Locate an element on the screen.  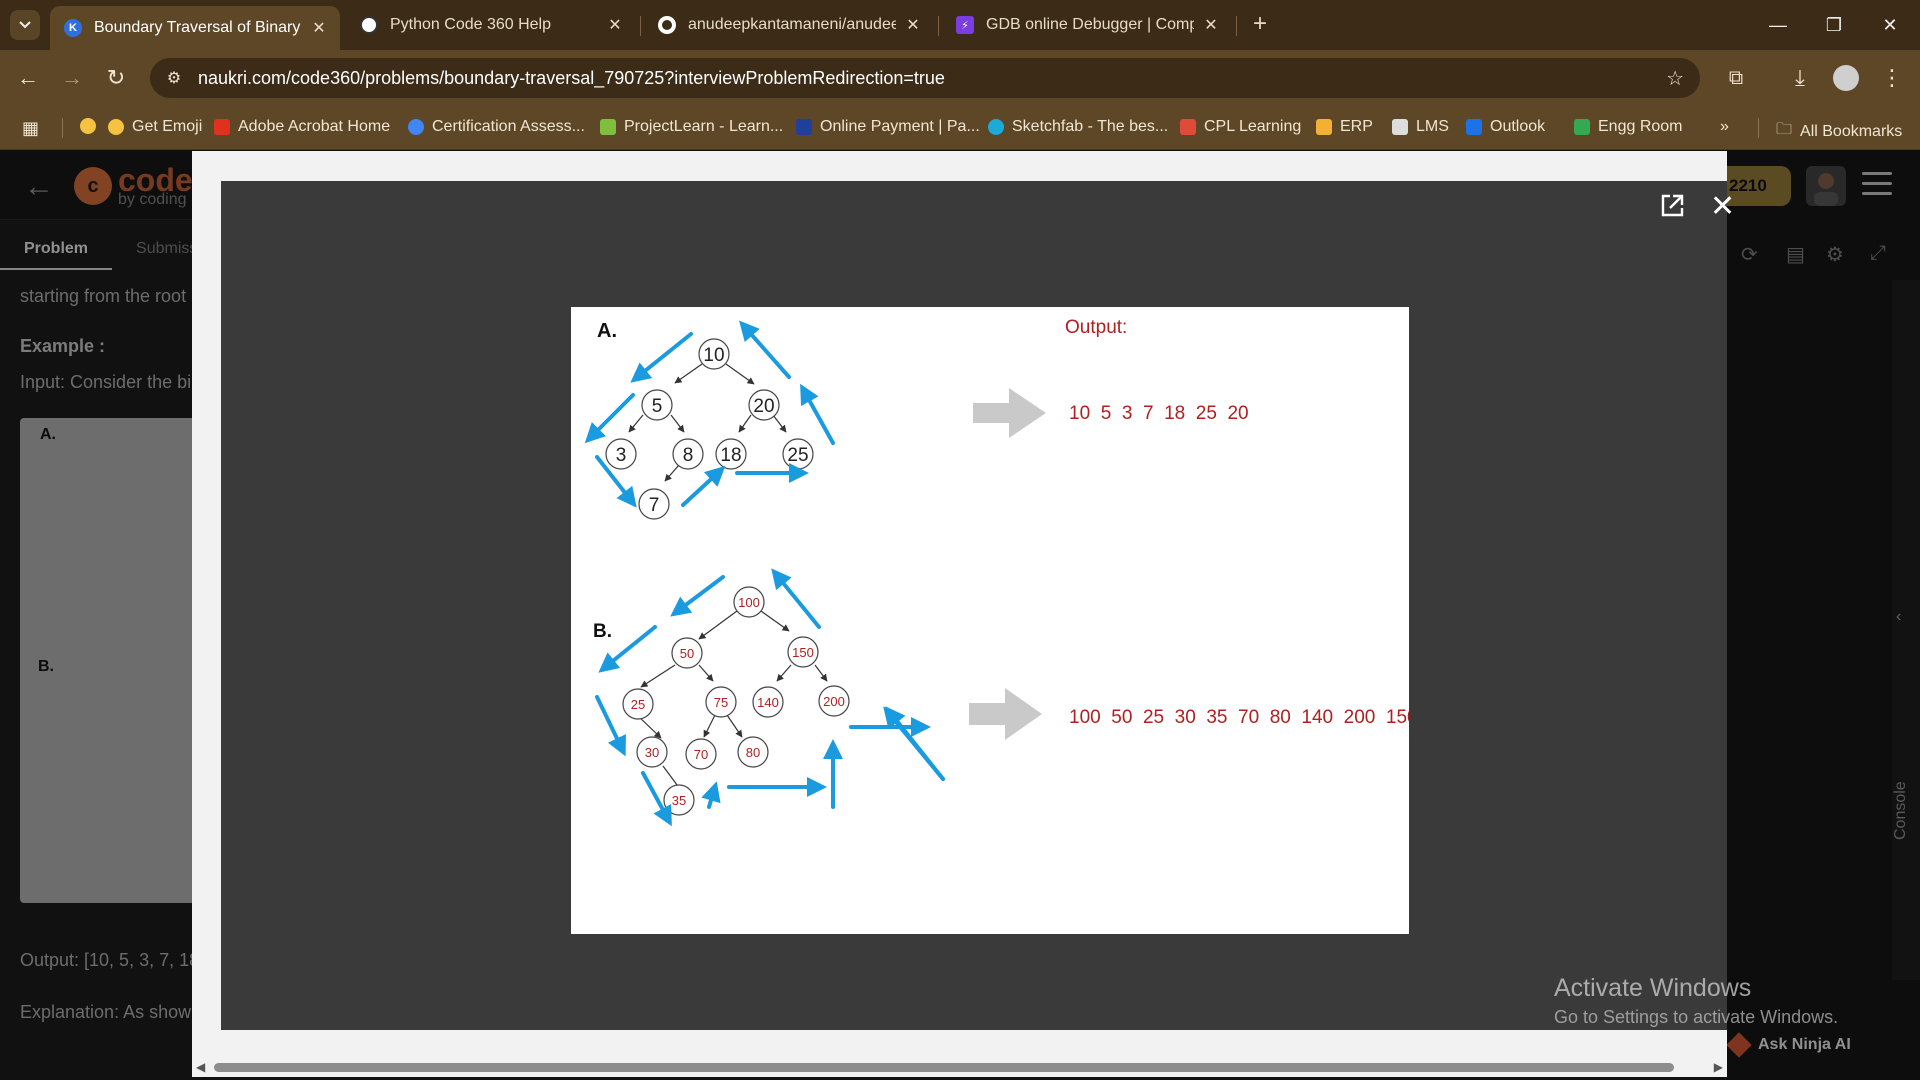
tree-node-label: 7 is located at coordinates (654, 505).